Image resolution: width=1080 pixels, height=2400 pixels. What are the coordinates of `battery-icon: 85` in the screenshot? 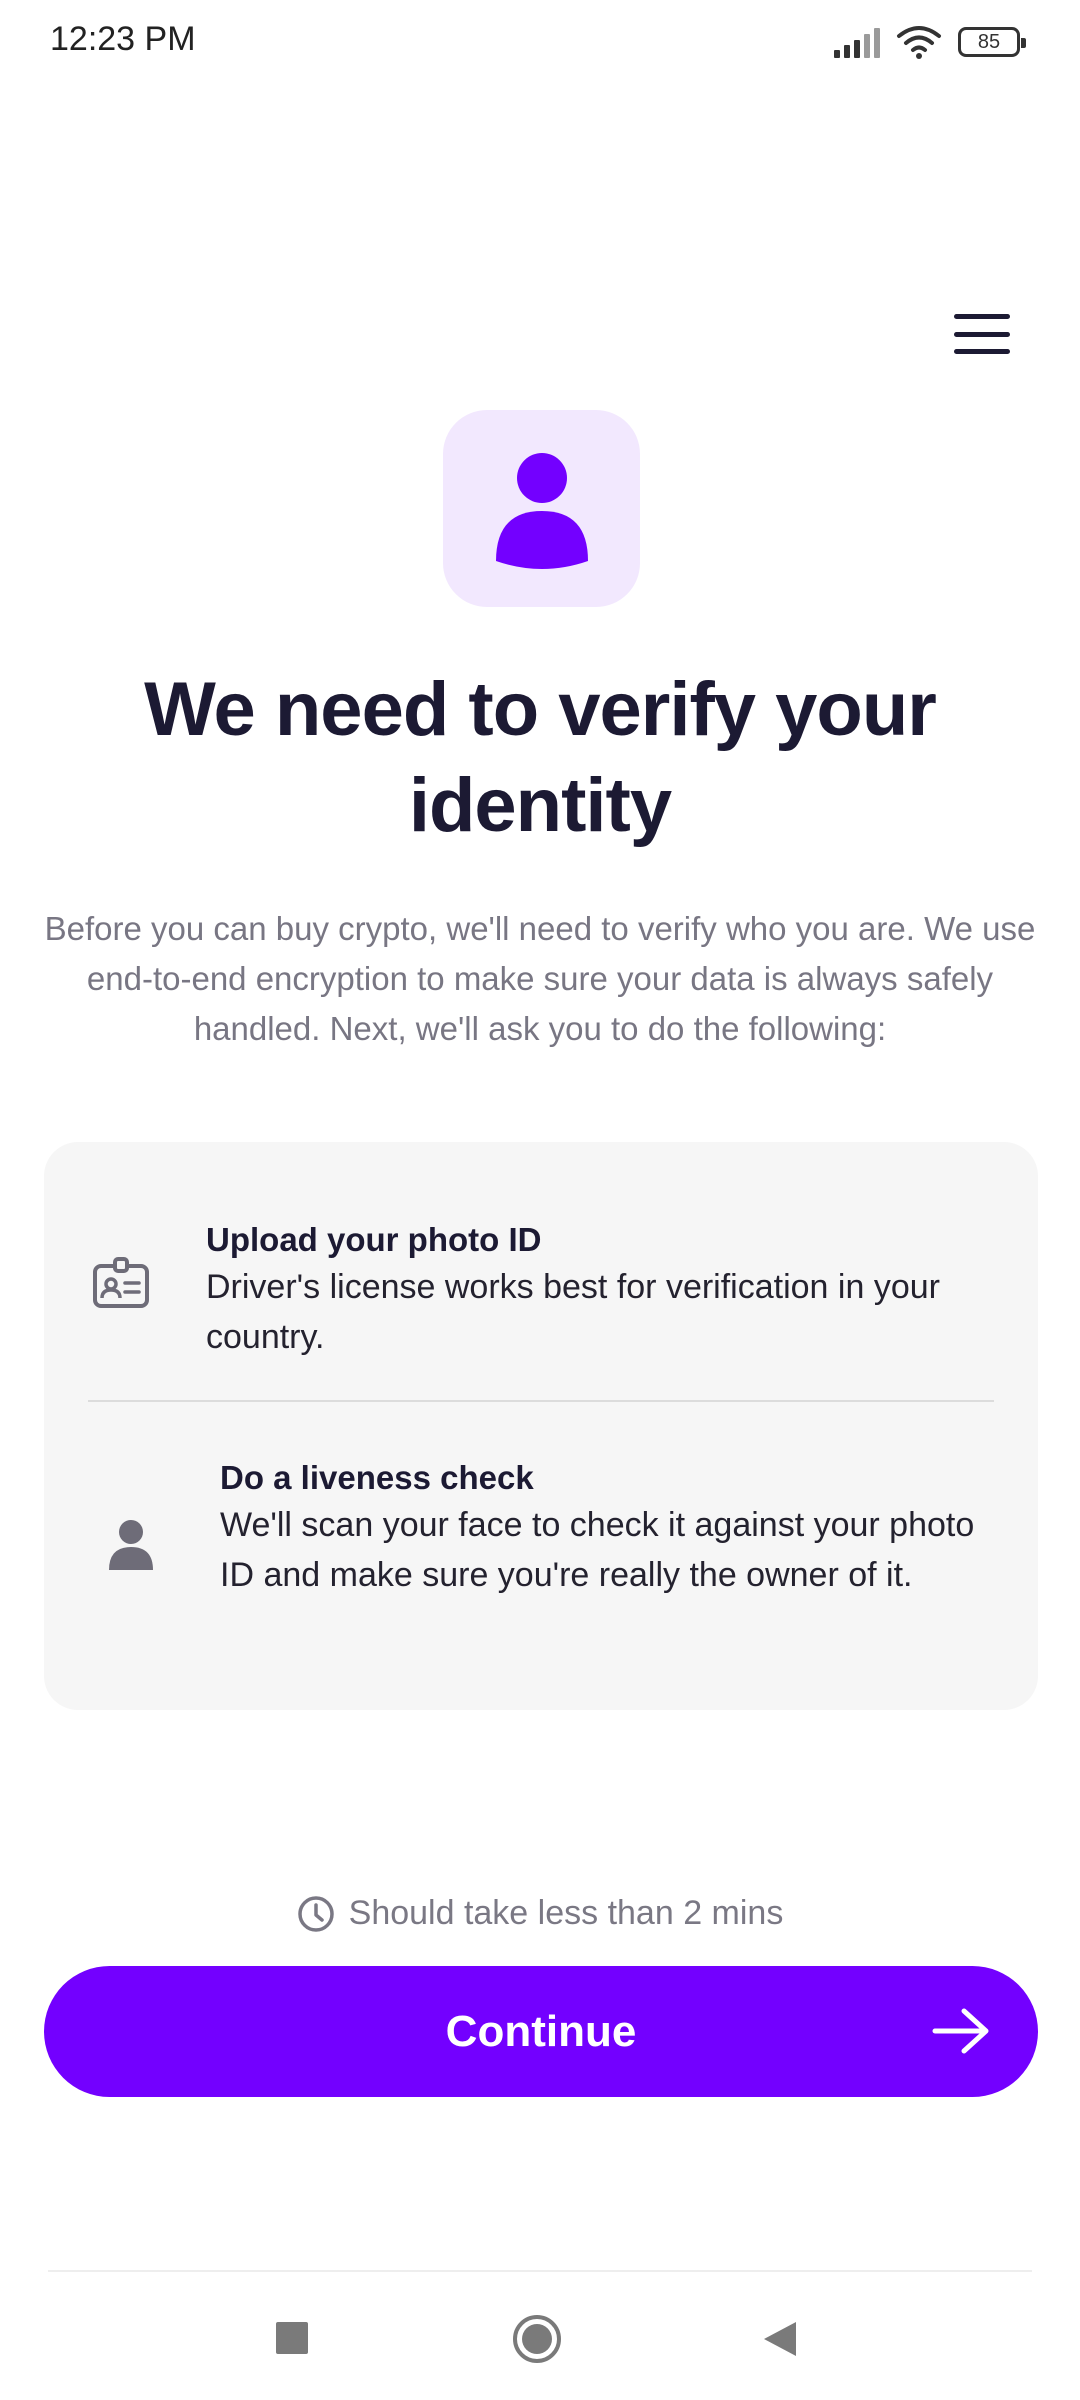 It's located at (992, 42).